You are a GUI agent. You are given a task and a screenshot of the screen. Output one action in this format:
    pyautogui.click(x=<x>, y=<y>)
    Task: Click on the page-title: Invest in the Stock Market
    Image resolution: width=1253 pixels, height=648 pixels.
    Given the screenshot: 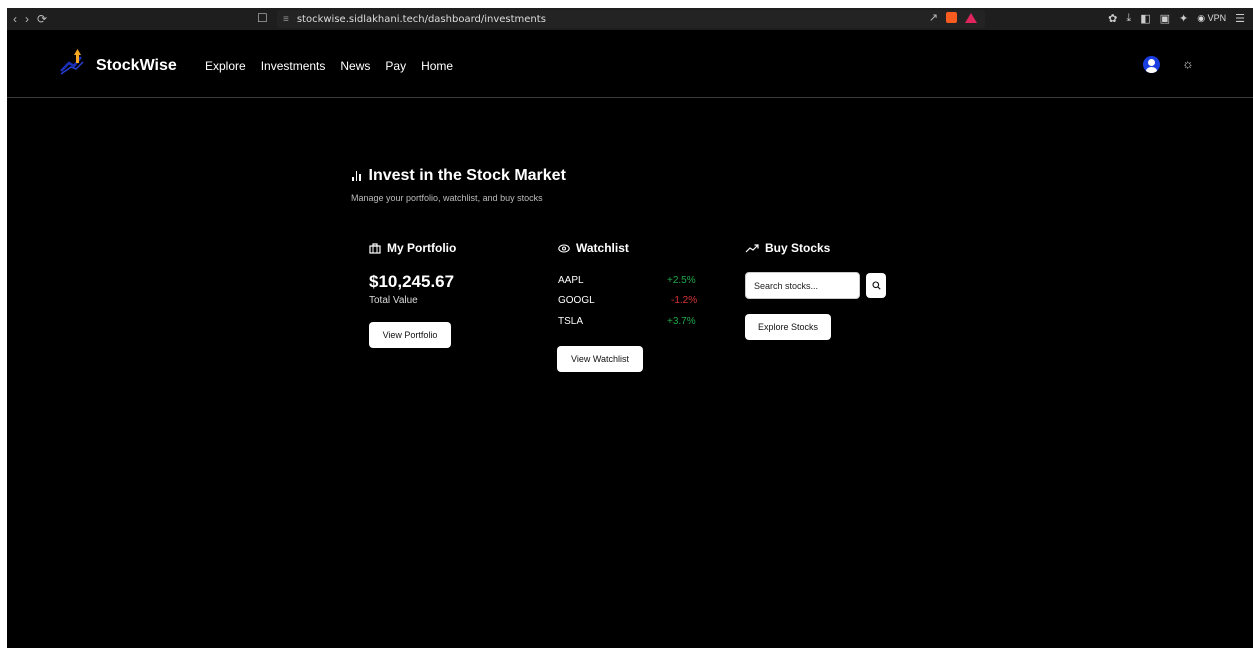 What is the action you would take?
    pyautogui.click(x=459, y=176)
    